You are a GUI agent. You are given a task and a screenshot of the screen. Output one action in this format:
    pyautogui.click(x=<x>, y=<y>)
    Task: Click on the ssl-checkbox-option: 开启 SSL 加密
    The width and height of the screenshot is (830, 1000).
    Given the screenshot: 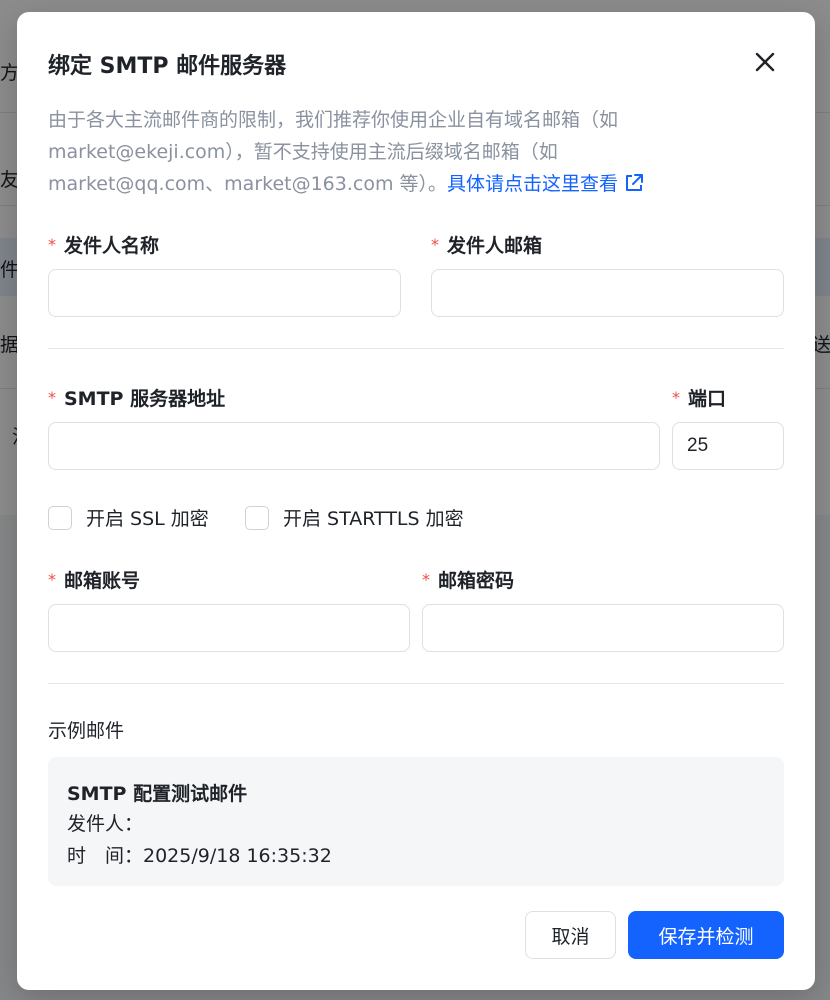 What is the action you would take?
    pyautogui.click(x=128, y=517)
    